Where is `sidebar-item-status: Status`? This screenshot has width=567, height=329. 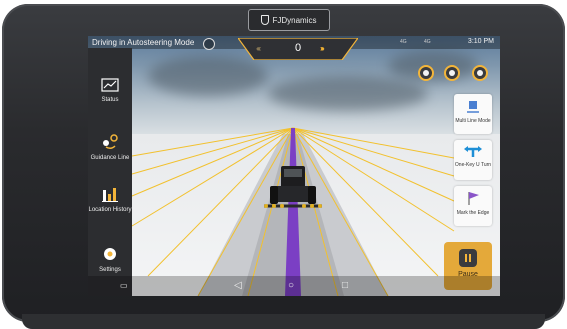
sidebar-item-status: Status is located at coordinates (110, 91).